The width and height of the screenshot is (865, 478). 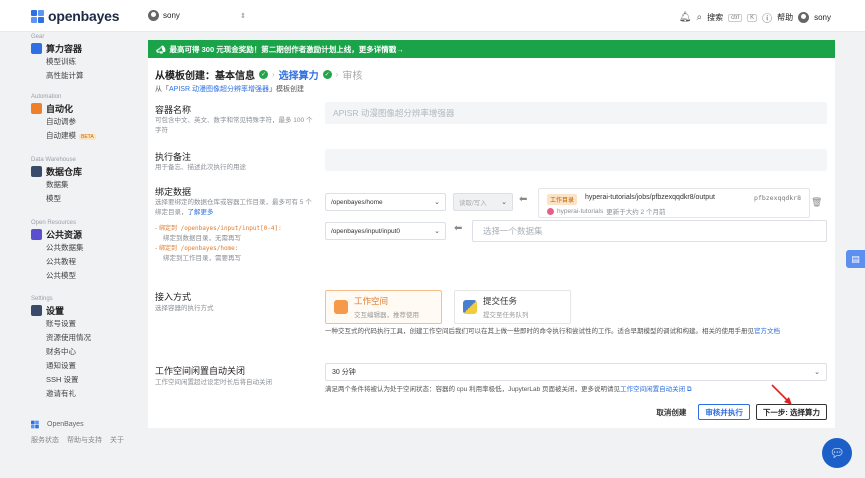 I want to click on idle-docs-link: 工作空间闲置自动关闭, so click(x=652, y=389).